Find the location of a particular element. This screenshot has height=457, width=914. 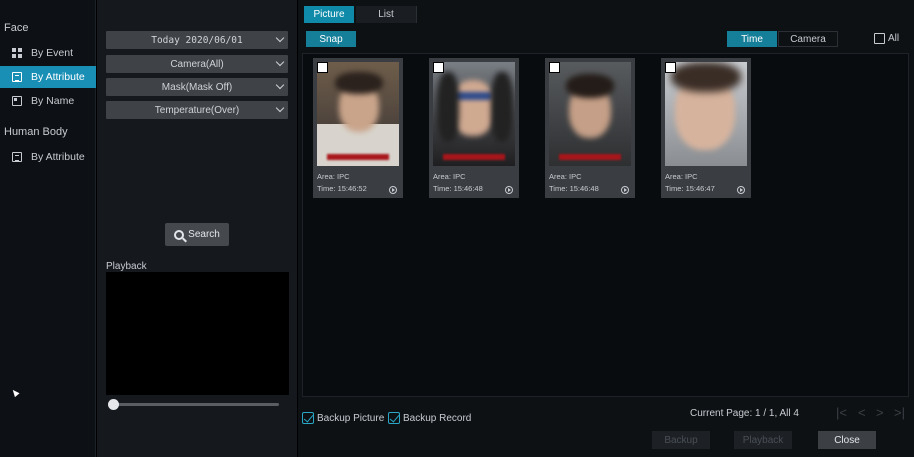

sort-camera-button: Camera is located at coordinates (808, 39).